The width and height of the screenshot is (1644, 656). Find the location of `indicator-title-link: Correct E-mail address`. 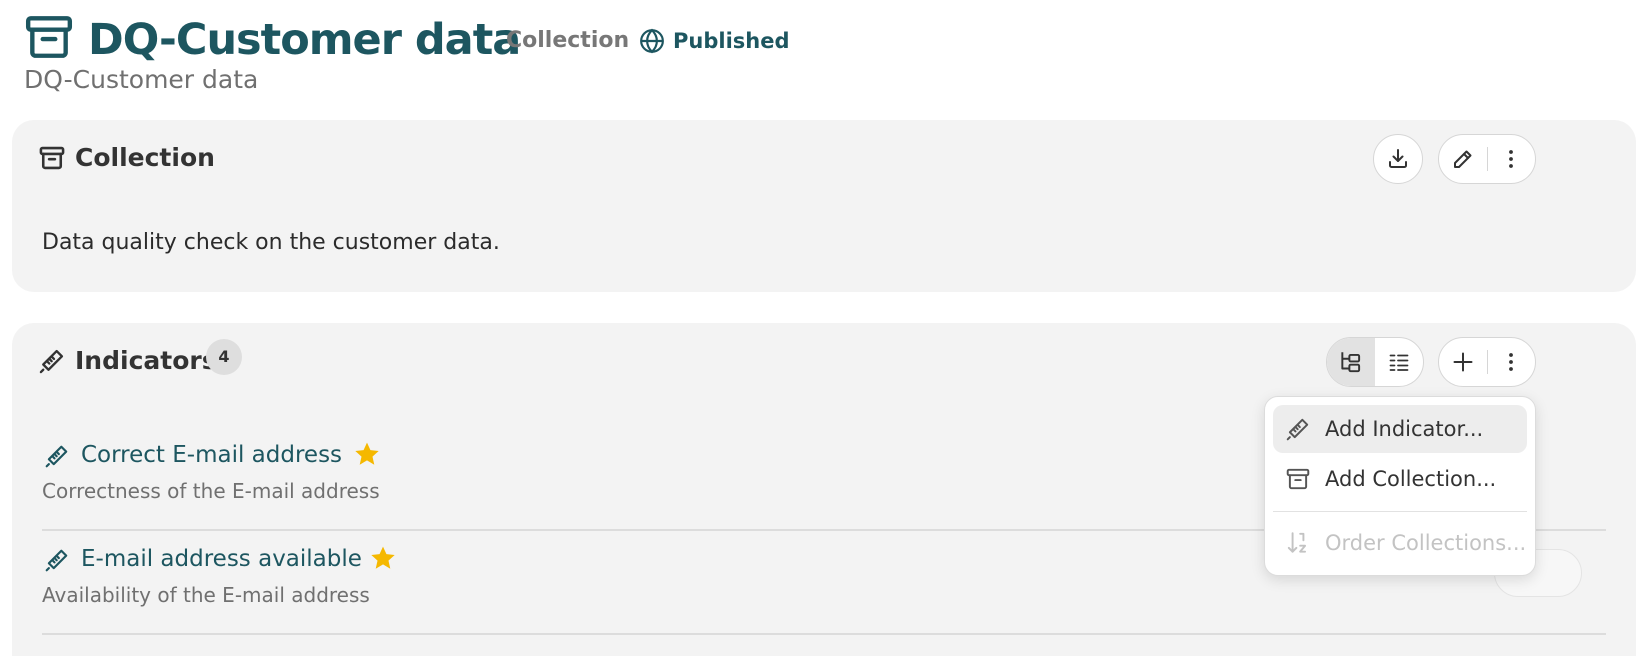

indicator-title-link: Correct E-mail address is located at coordinates (211, 455).